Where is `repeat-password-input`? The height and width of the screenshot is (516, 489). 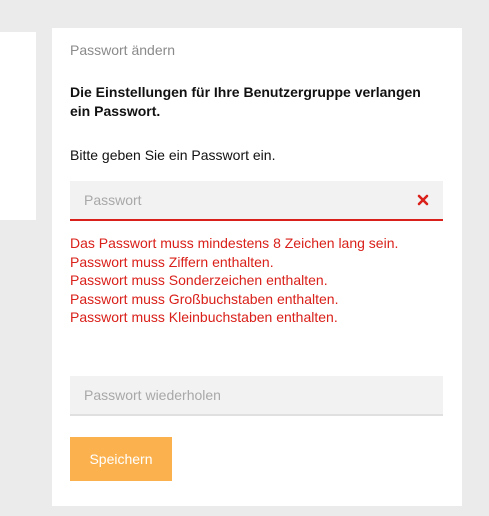
repeat-password-input is located at coordinates (235, 395).